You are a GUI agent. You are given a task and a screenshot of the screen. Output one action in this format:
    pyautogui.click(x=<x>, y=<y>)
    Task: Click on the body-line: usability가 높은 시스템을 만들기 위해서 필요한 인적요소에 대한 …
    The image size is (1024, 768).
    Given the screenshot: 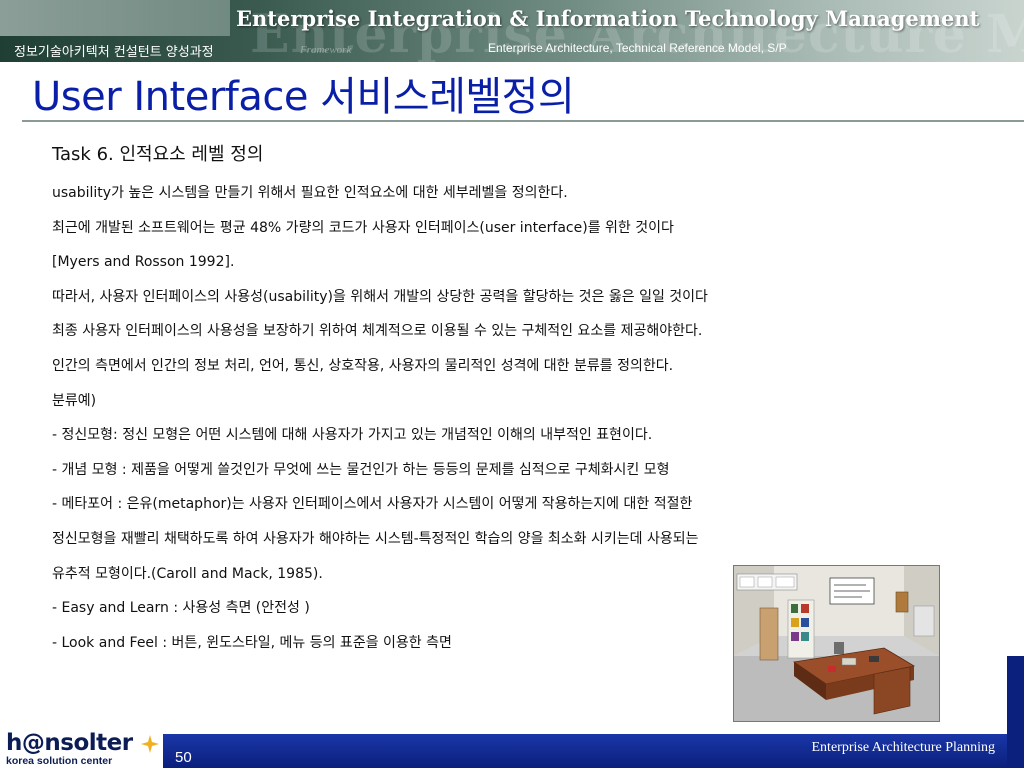 What is the action you would take?
    pyautogui.click(x=310, y=193)
    